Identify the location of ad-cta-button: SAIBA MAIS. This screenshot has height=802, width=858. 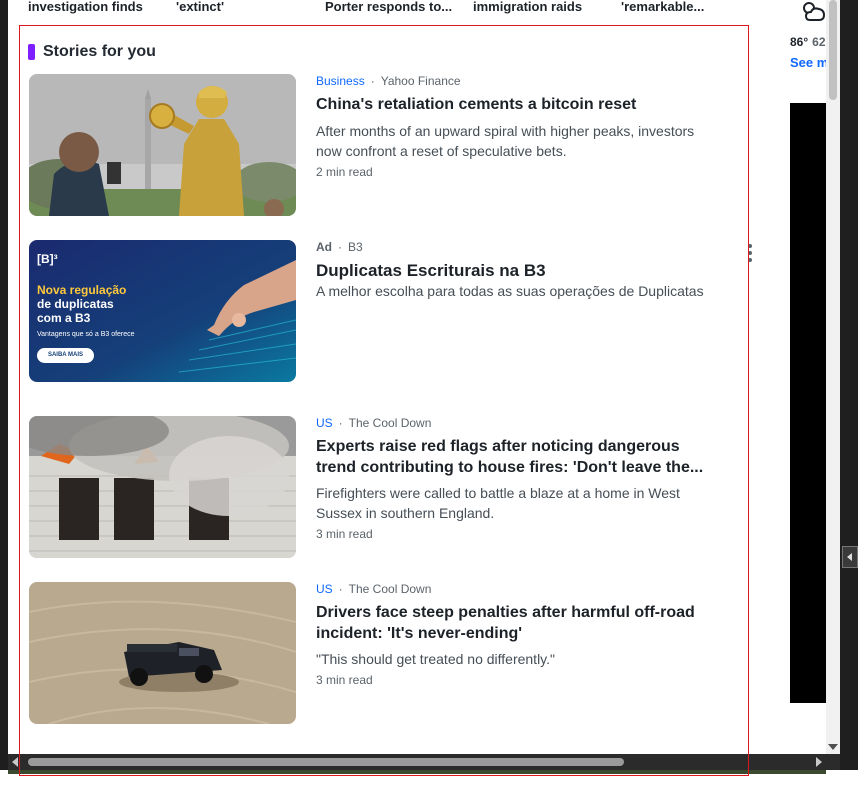
(65, 355).